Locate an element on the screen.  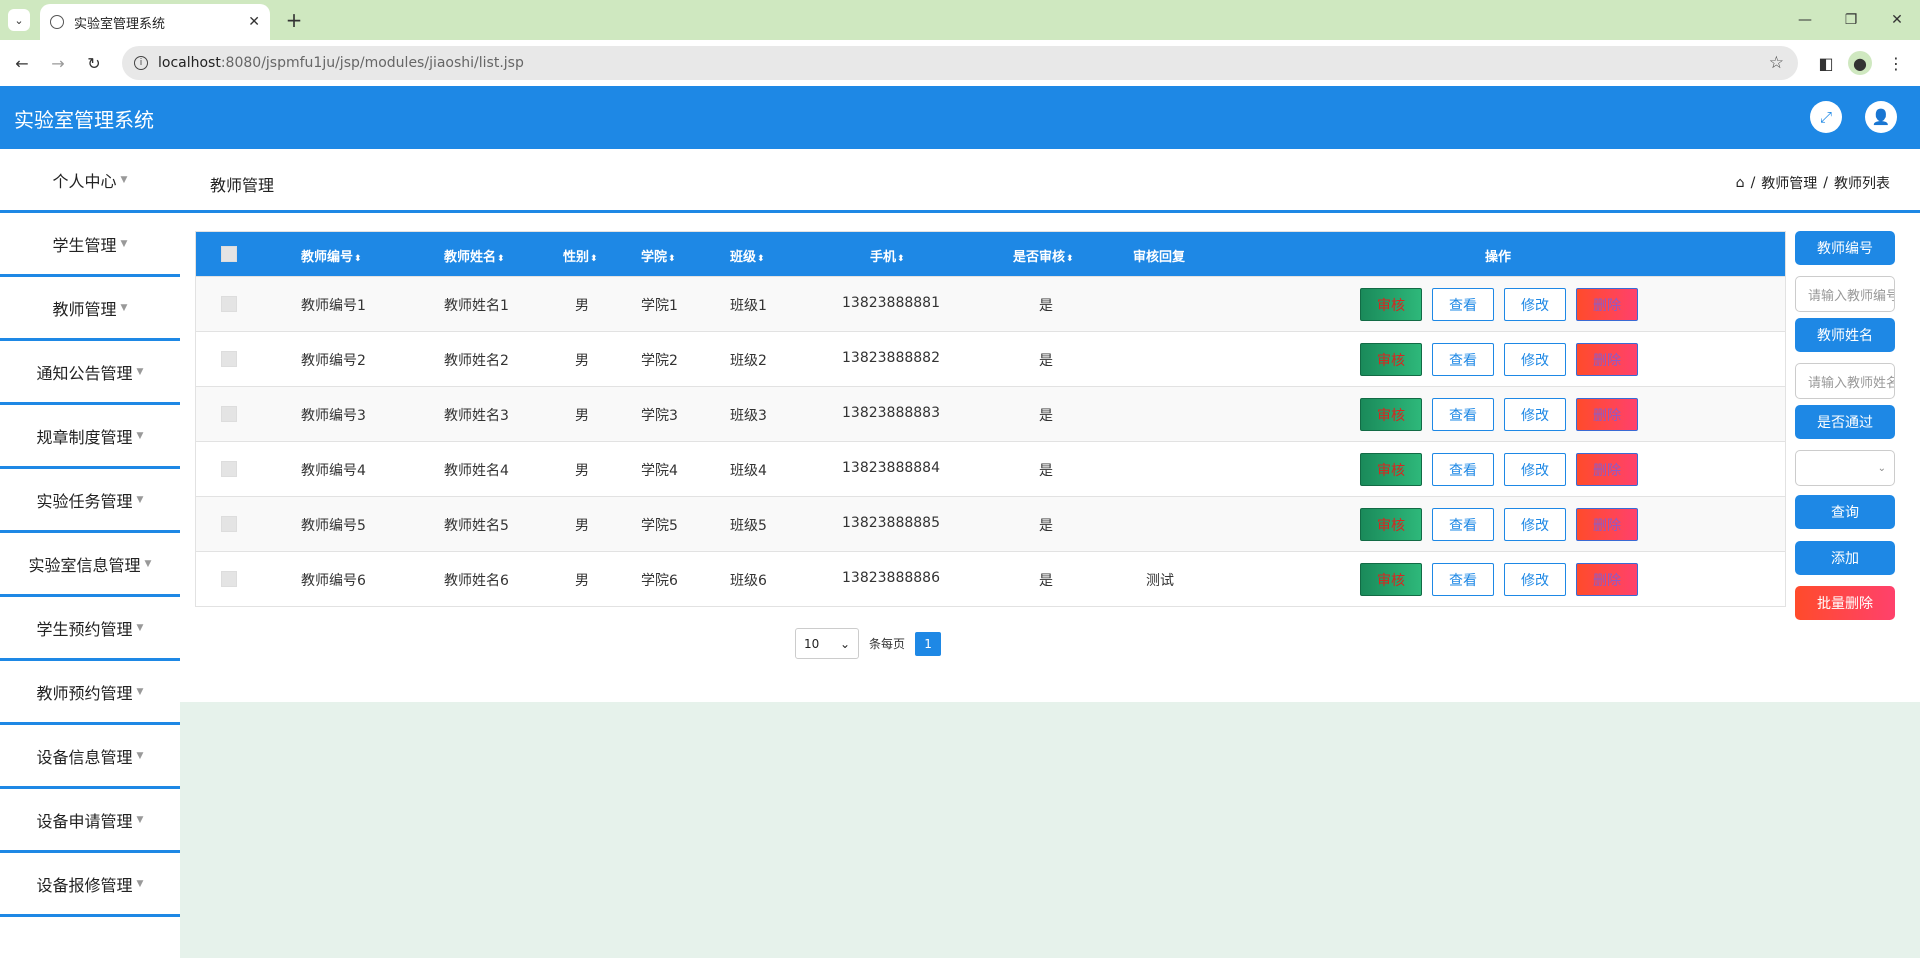
sidebar-item-teachers: 教师管理 ▼ is located at coordinates (90, 309).